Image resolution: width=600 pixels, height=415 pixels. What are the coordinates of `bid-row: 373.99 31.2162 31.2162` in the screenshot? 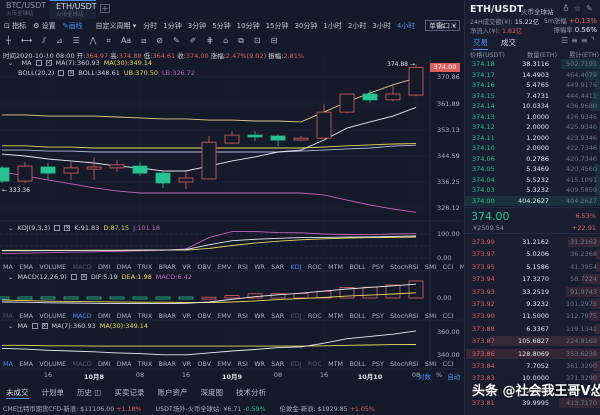 It's located at (532, 242).